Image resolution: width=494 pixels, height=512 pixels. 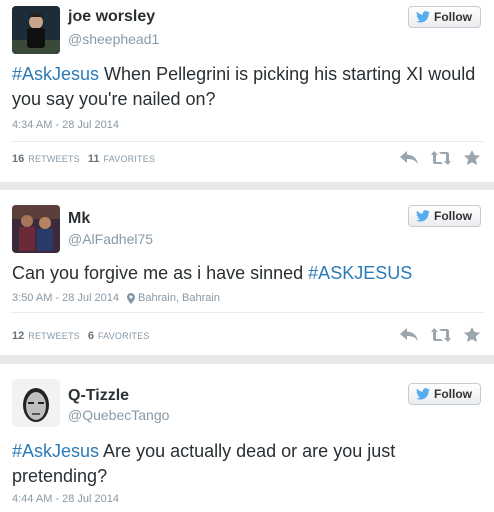 I want to click on tweet-location: Bahrain, Bahrain, so click(x=173, y=298).